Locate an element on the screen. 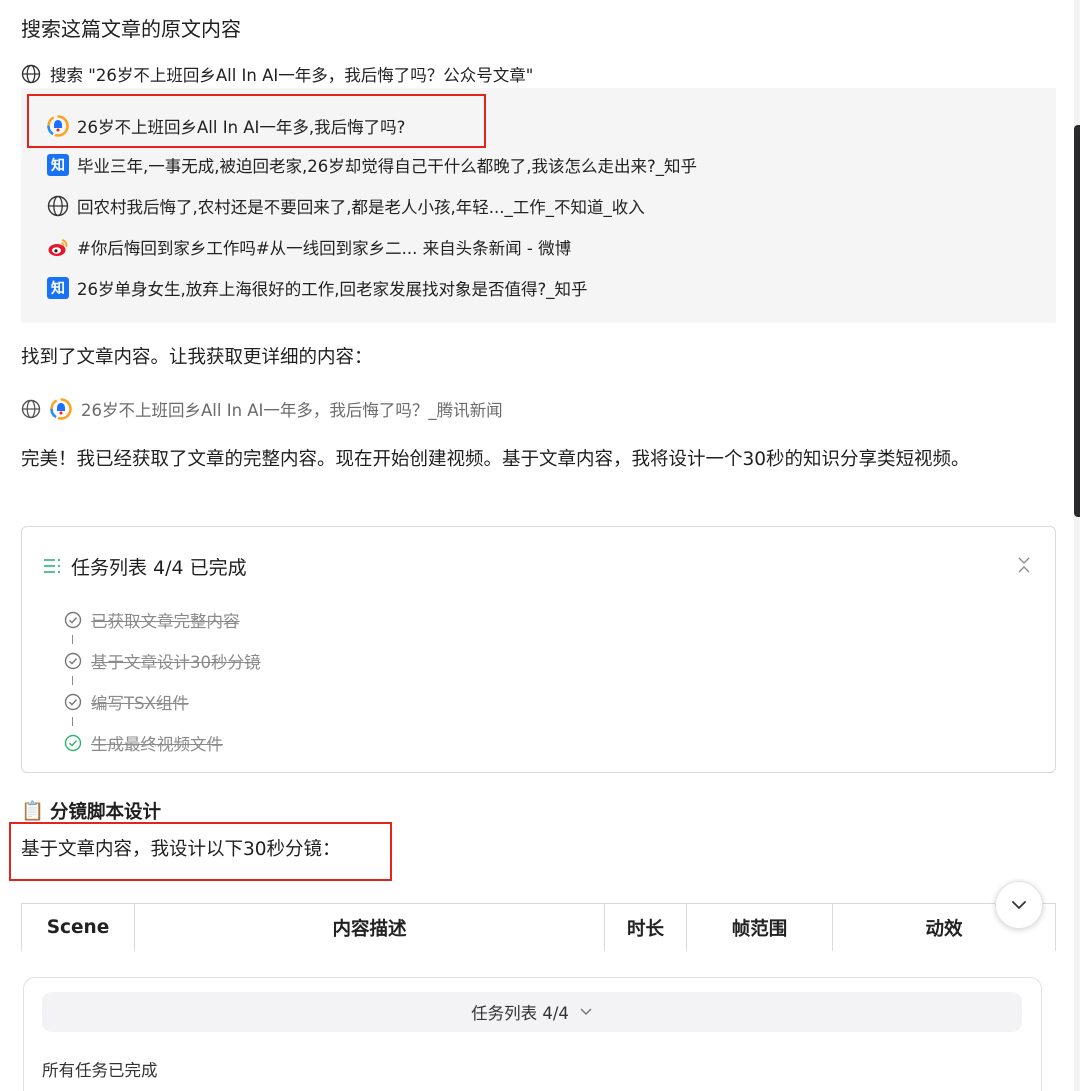 The width and height of the screenshot is (1080, 1091). scroll-to-bottom-button is located at coordinates (1019, 905).